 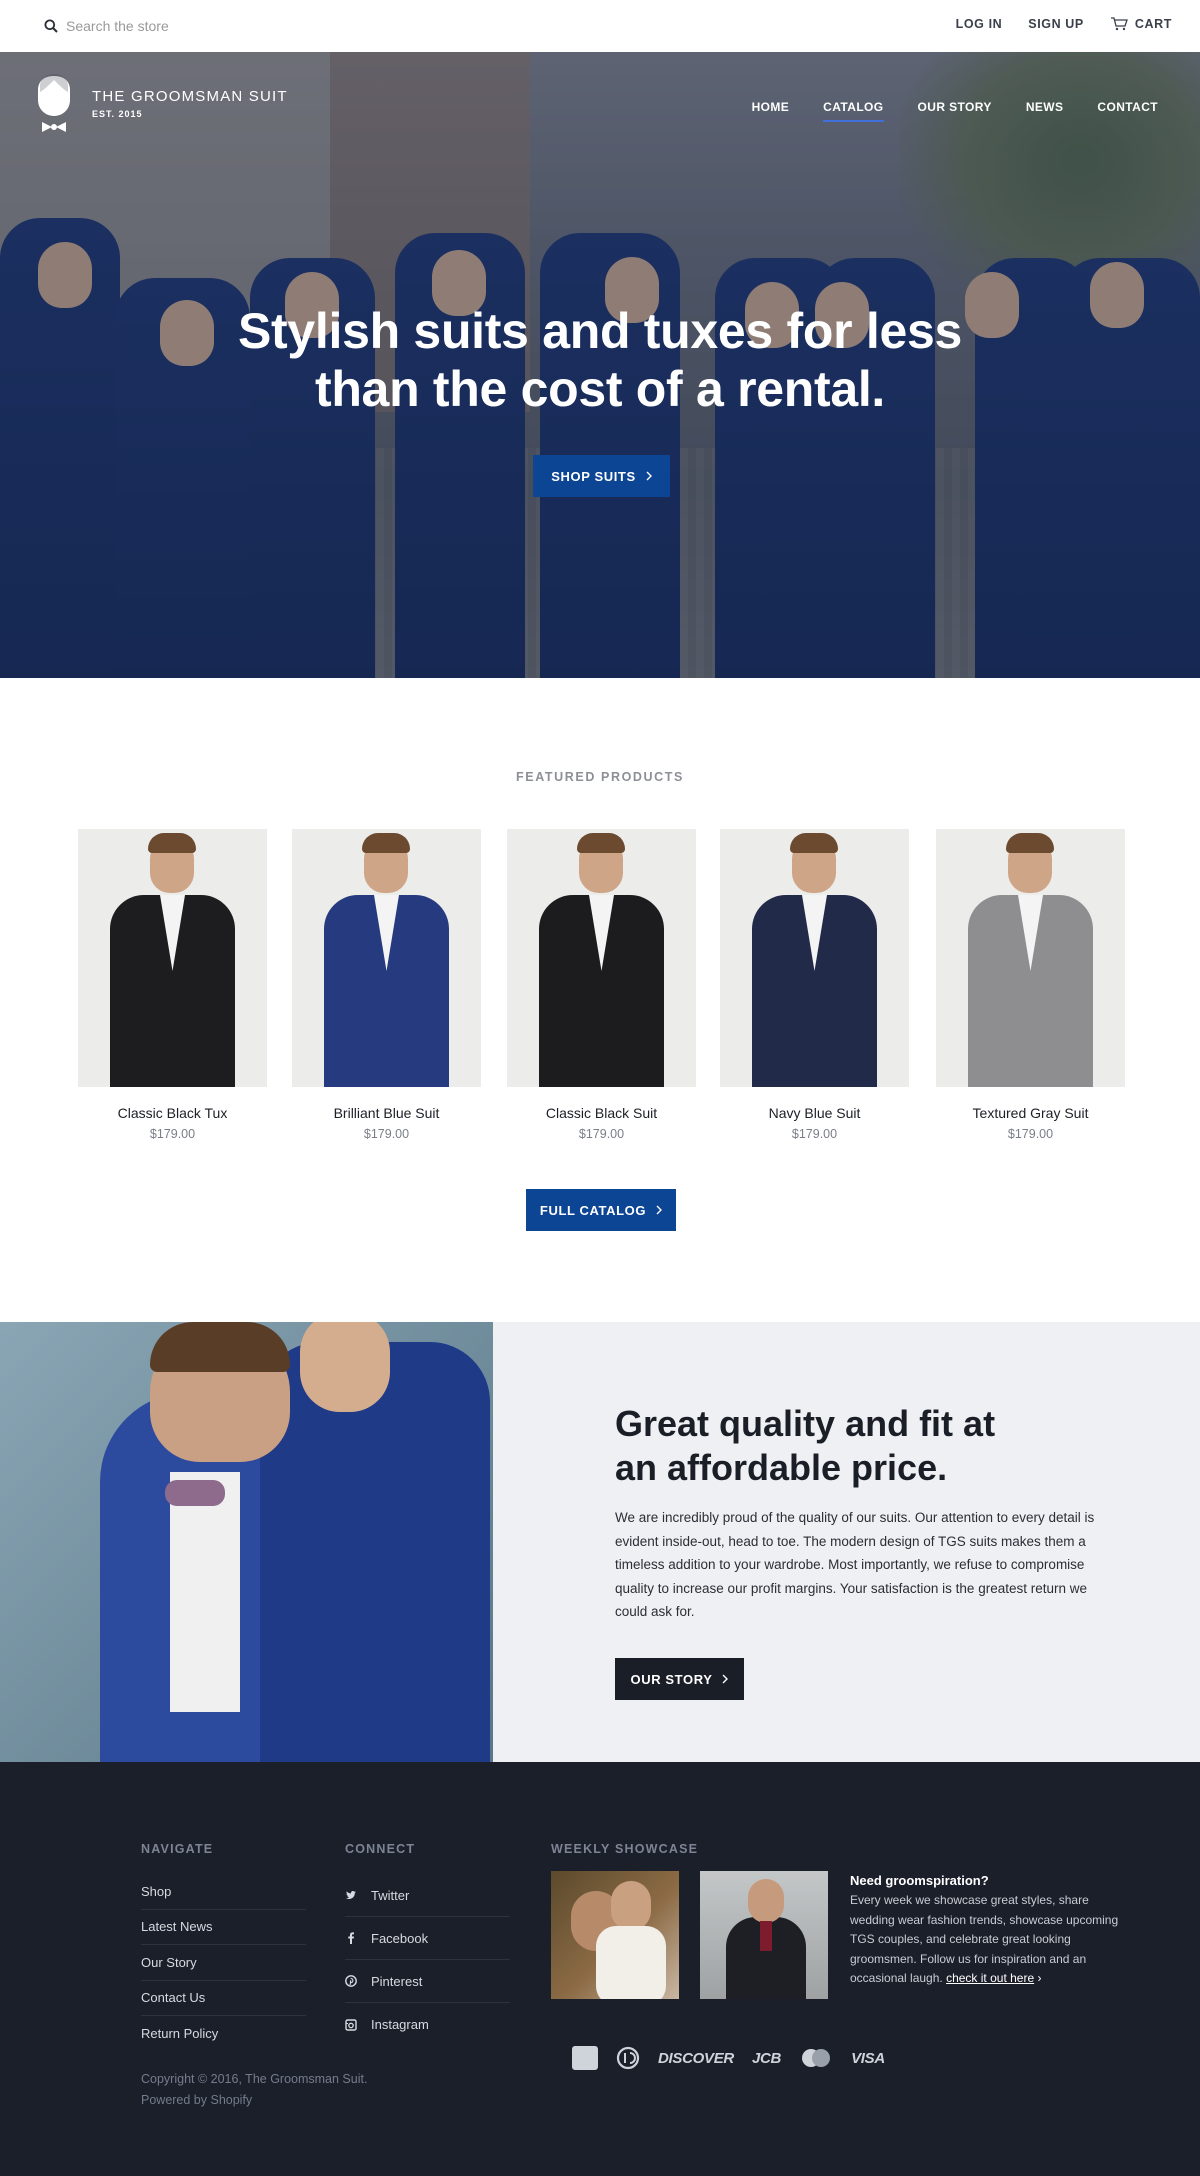 I want to click on product-card: Textured Gray Suit $179.00, so click(x=1030, y=985).